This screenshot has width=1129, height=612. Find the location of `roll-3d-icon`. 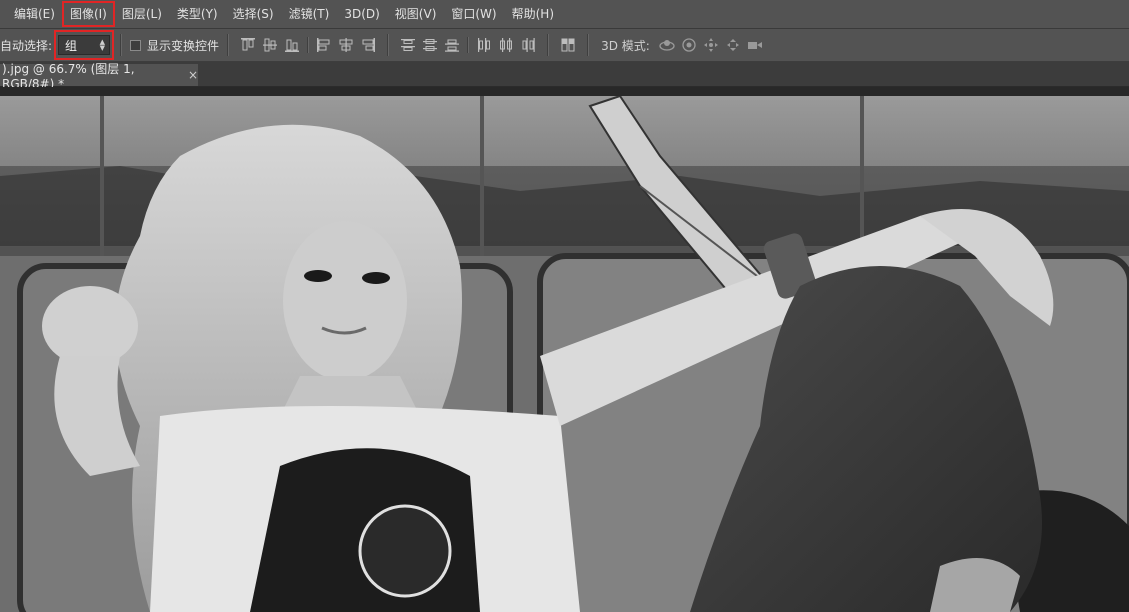

roll-3d-icon is located at coordinates (689, 45).